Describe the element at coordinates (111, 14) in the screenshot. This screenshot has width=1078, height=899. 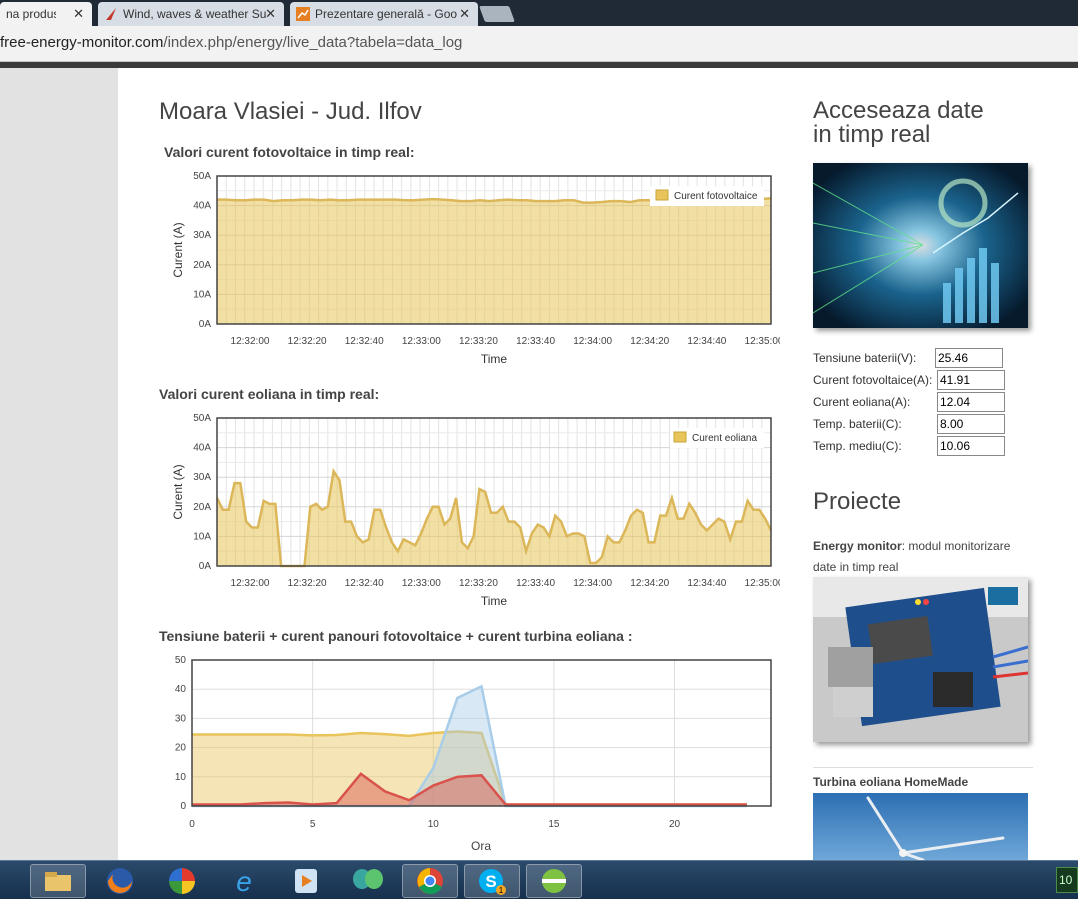
I see `windsurf-icon` at that location.